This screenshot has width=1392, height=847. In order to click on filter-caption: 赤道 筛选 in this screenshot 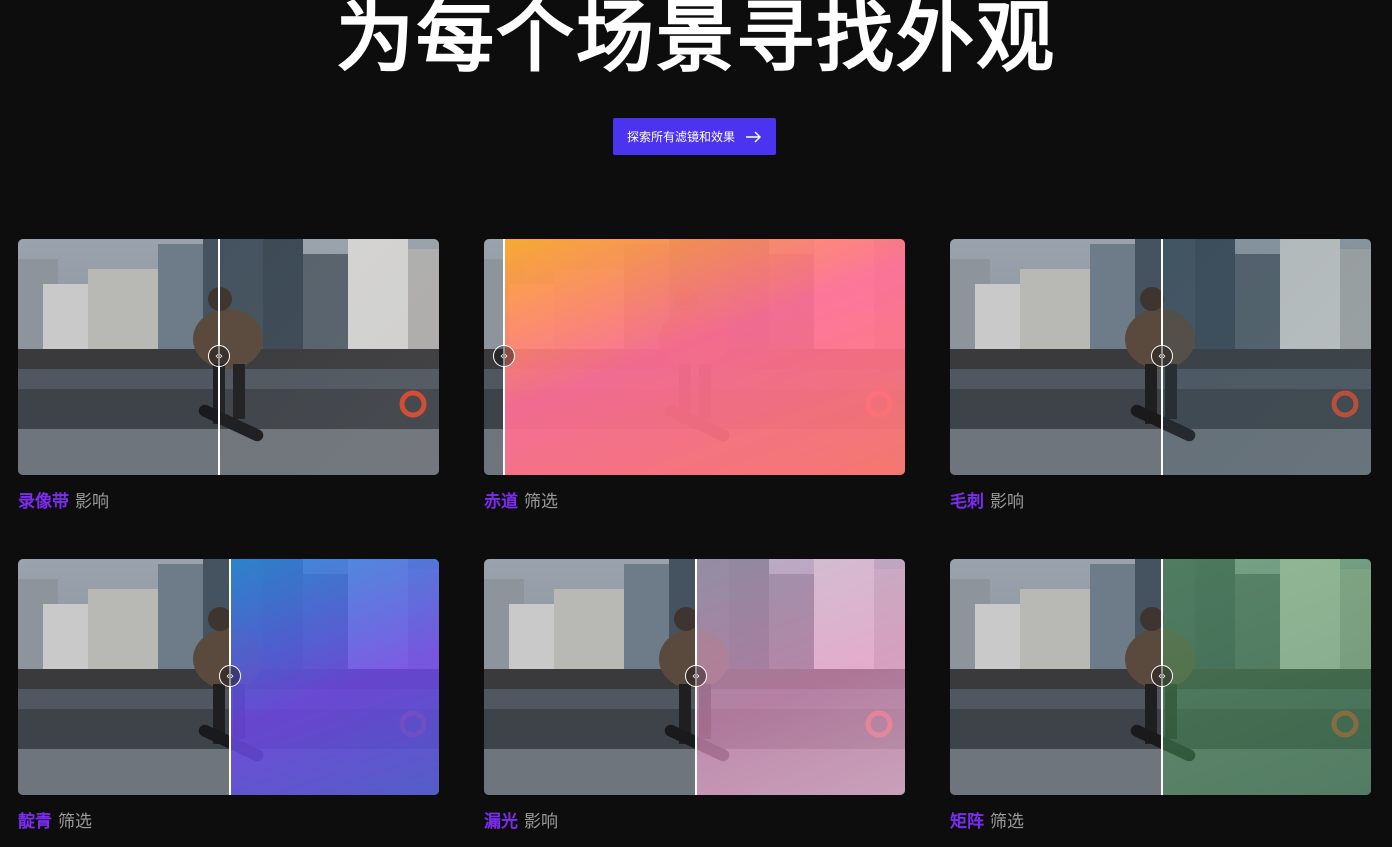, I will do `click(694, 502)`.